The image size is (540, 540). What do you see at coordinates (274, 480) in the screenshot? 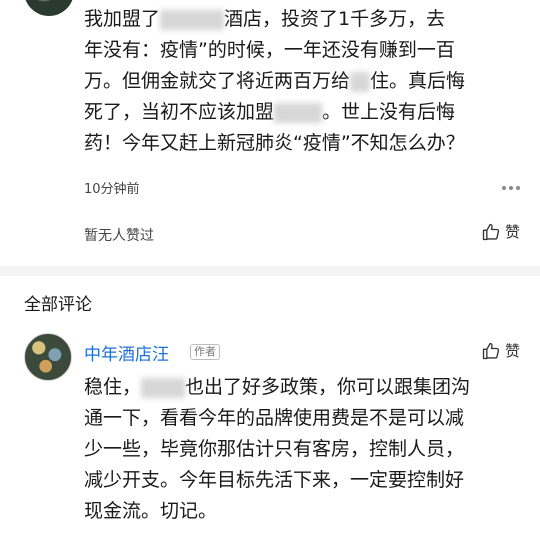
I see `reply-line: 减少开支。今年目标先活下来，一定要控制好` at bounding box center [274, 480].